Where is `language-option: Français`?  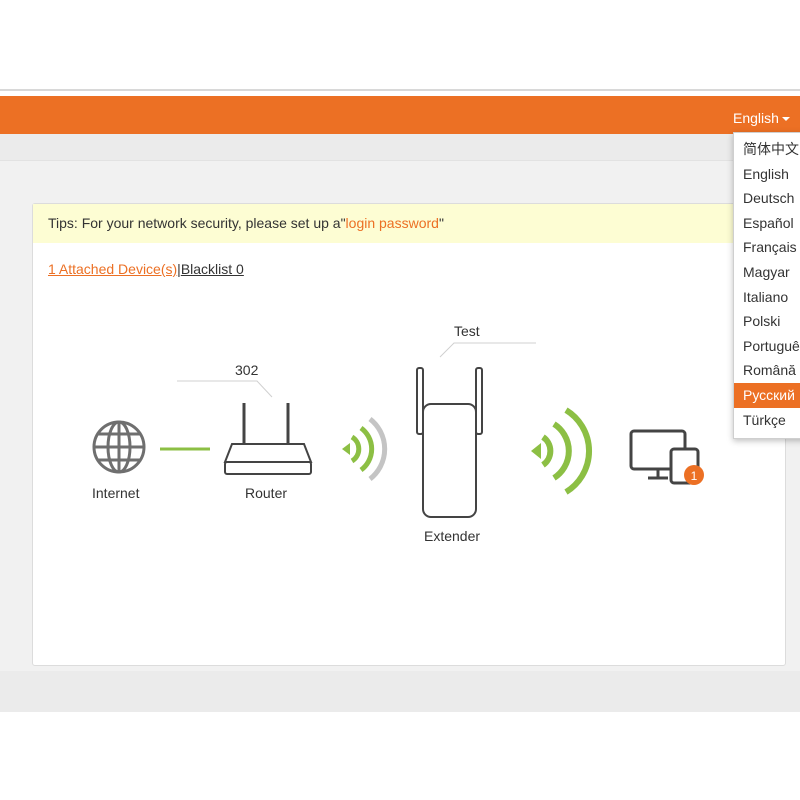
language-option: Français is located at coordinates (767, 247).